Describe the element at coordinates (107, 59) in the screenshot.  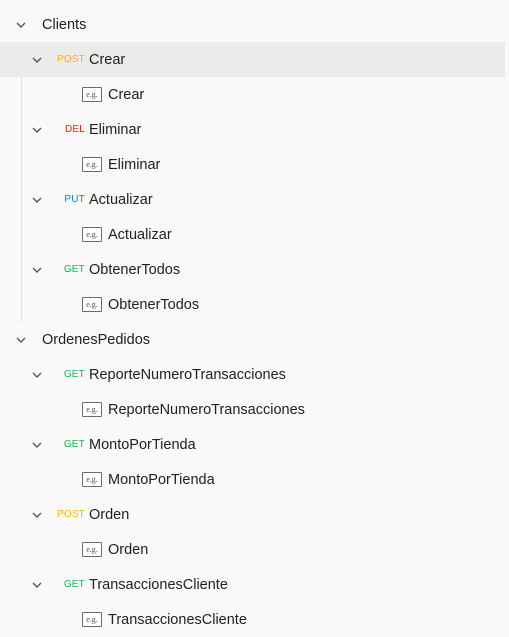
I see `request-label: Crear` at that location.